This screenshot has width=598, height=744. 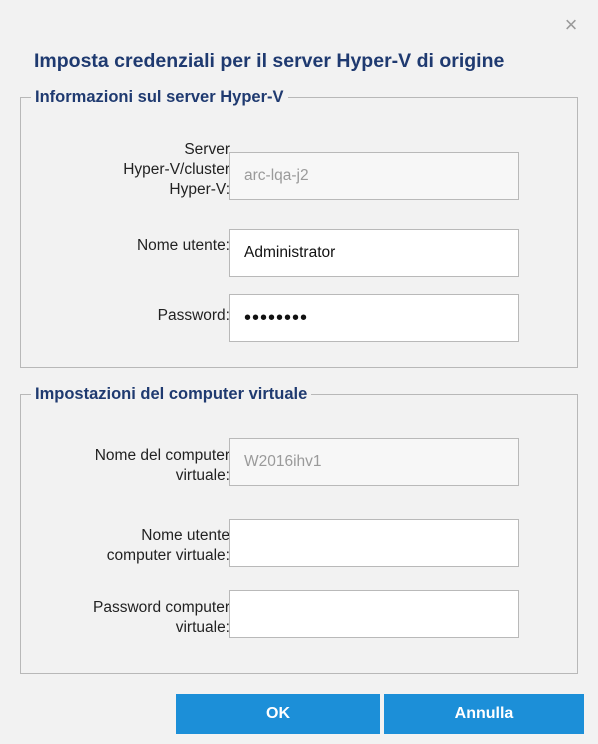 I want to click on password-label: Password:, so click(x=193, y=315).